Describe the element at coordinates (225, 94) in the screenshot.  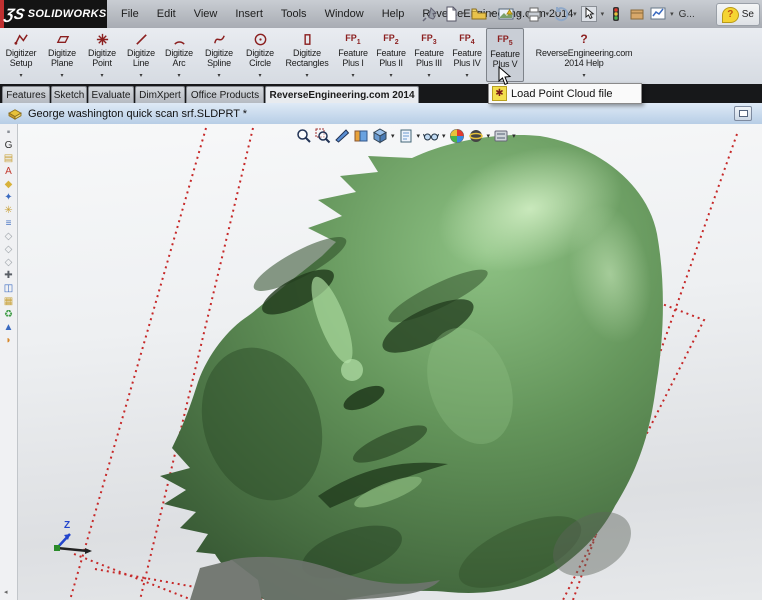
I see `tab-office-products: Office Products` at that location.